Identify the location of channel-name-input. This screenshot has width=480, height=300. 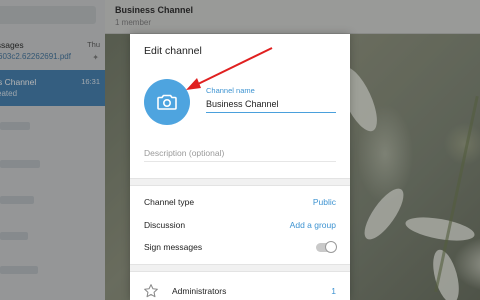
(271, 104).